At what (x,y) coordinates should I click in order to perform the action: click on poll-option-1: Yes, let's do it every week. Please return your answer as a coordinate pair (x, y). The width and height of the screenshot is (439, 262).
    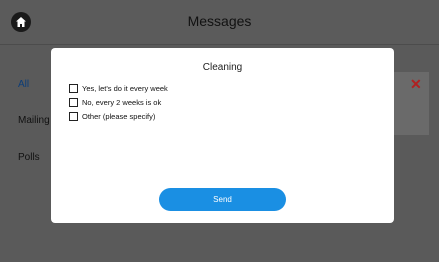
    Looking at the image, I should click on (118, 88).